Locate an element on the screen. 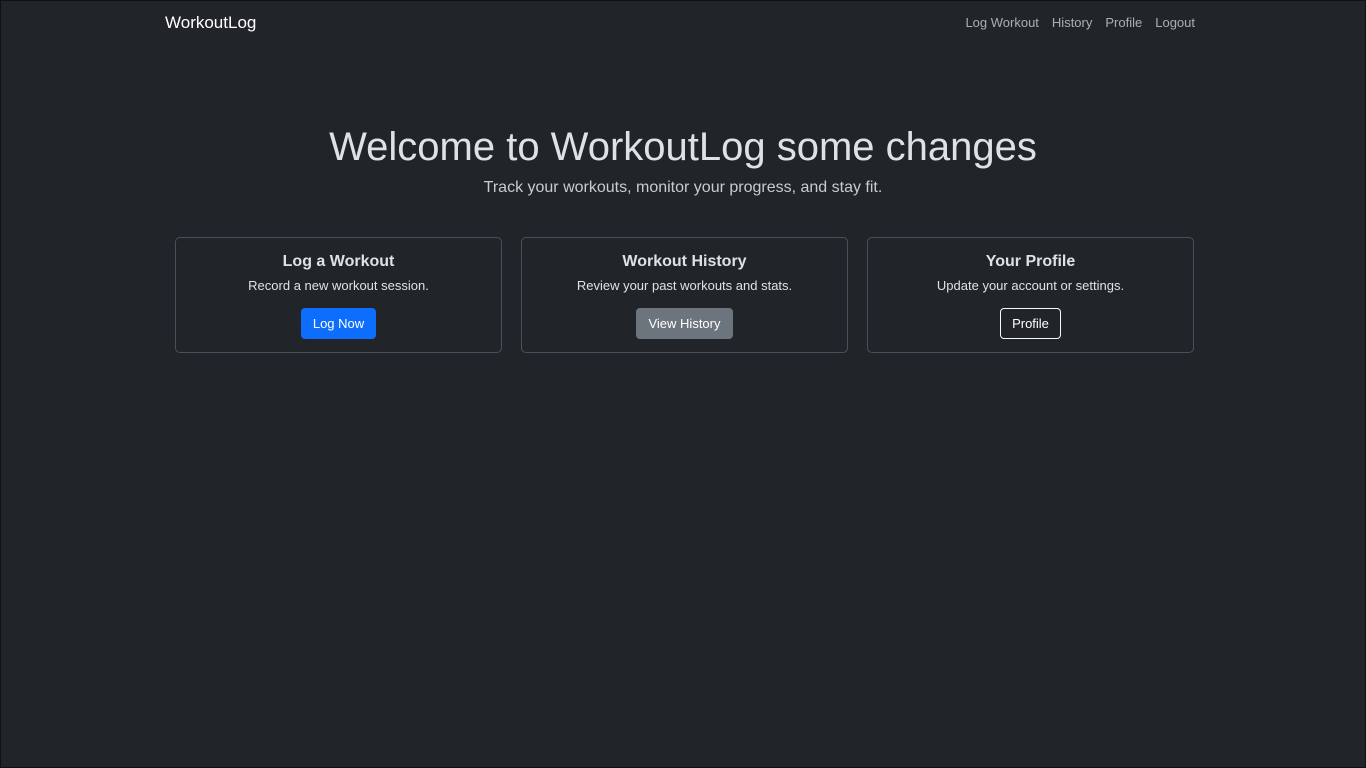 This screenshot has width=1366, height=768. card-title: Workout History is located at coordinates (684, 261).